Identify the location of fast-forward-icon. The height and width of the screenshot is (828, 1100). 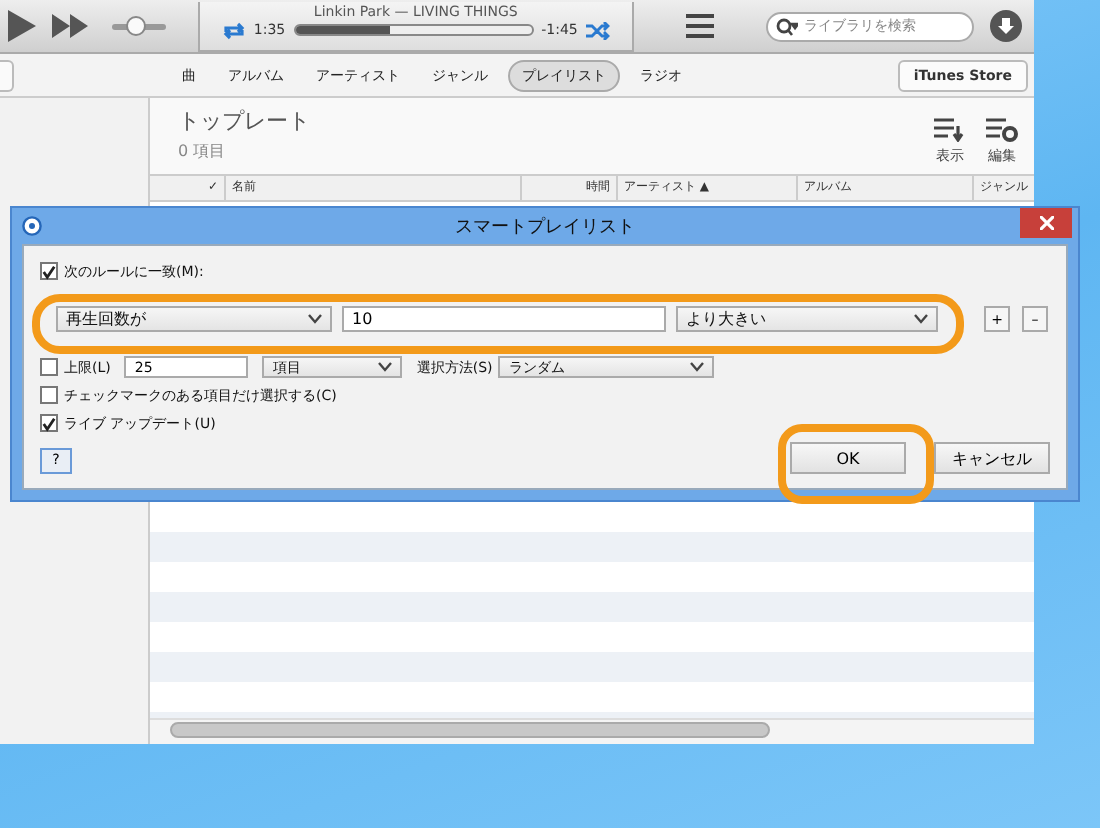
(70, 26).